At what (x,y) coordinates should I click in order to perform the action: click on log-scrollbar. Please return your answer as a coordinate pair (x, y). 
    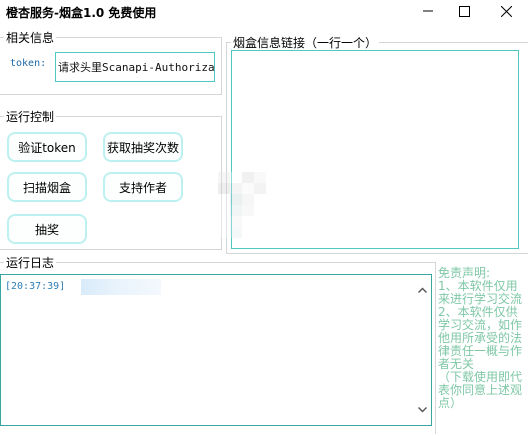
    Looking at the image, I should click on (422, 350).